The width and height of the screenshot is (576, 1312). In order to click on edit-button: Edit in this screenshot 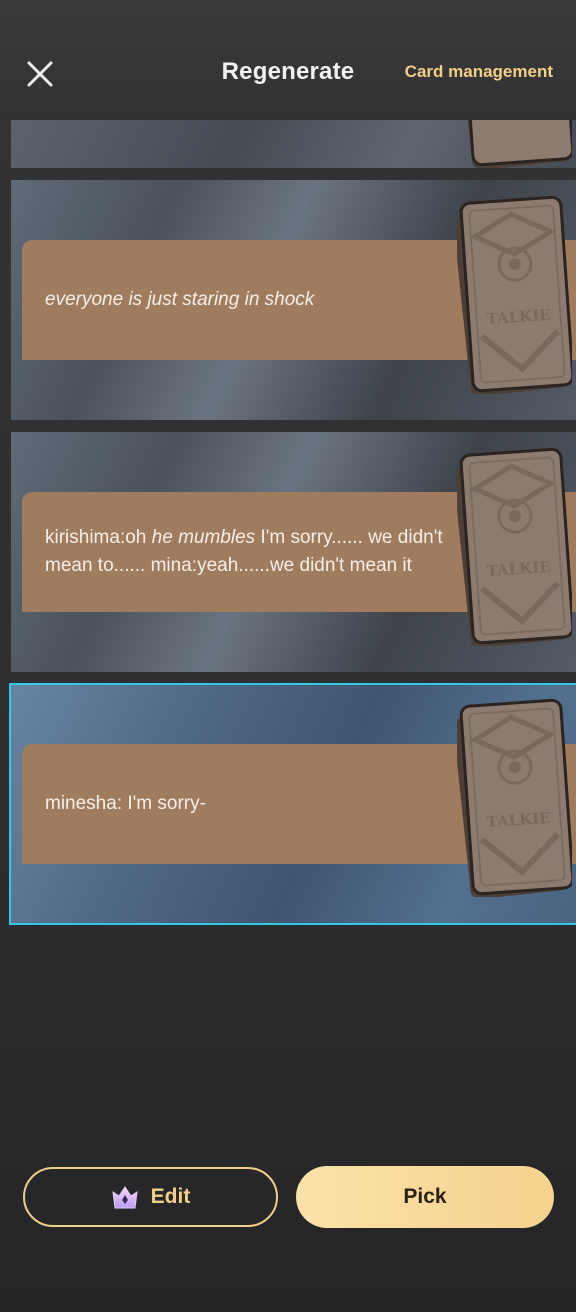, I will do `click(150, 1197)`.